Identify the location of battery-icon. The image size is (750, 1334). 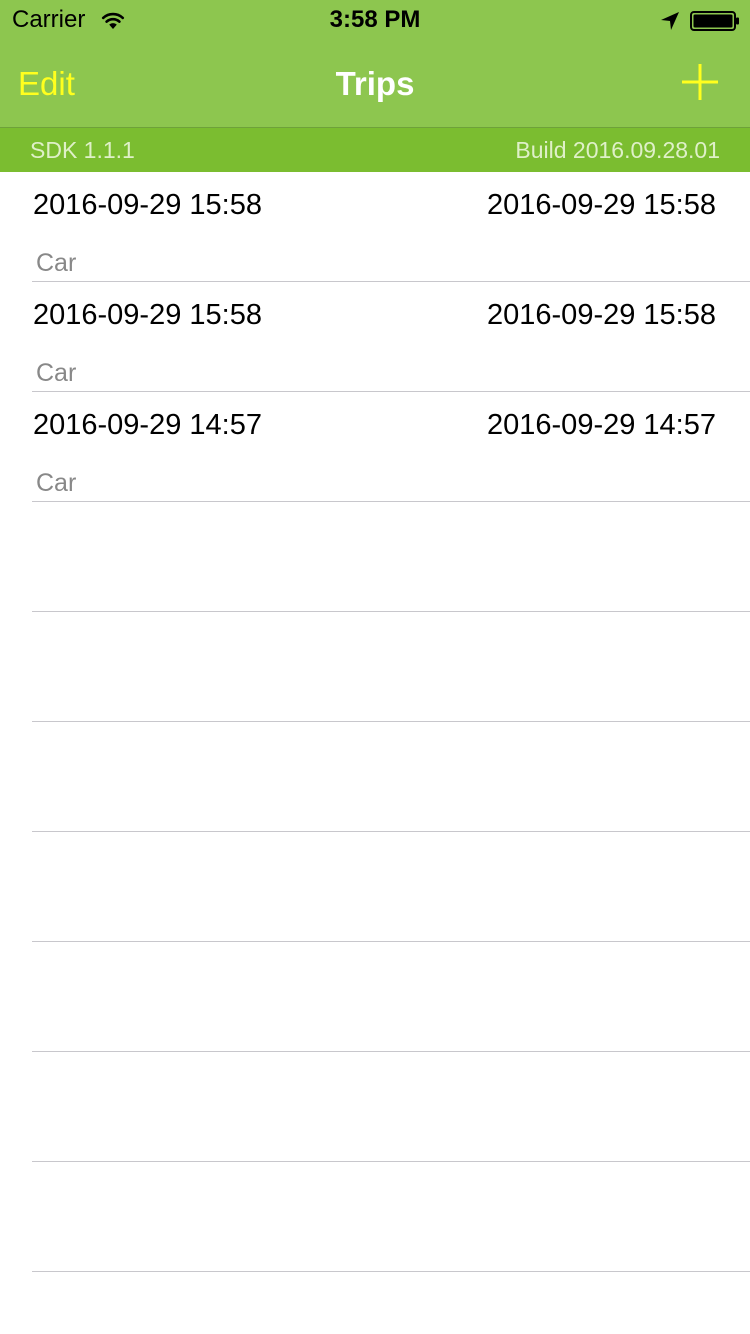
(714, 21).